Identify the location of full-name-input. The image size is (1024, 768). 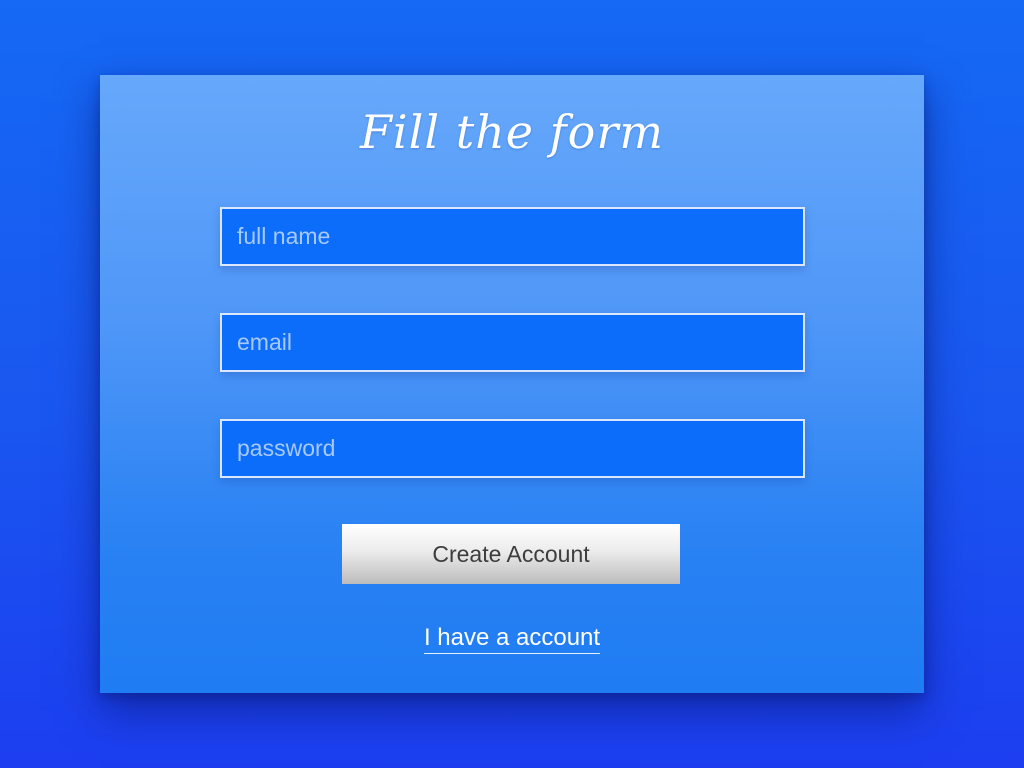
(512, 236).